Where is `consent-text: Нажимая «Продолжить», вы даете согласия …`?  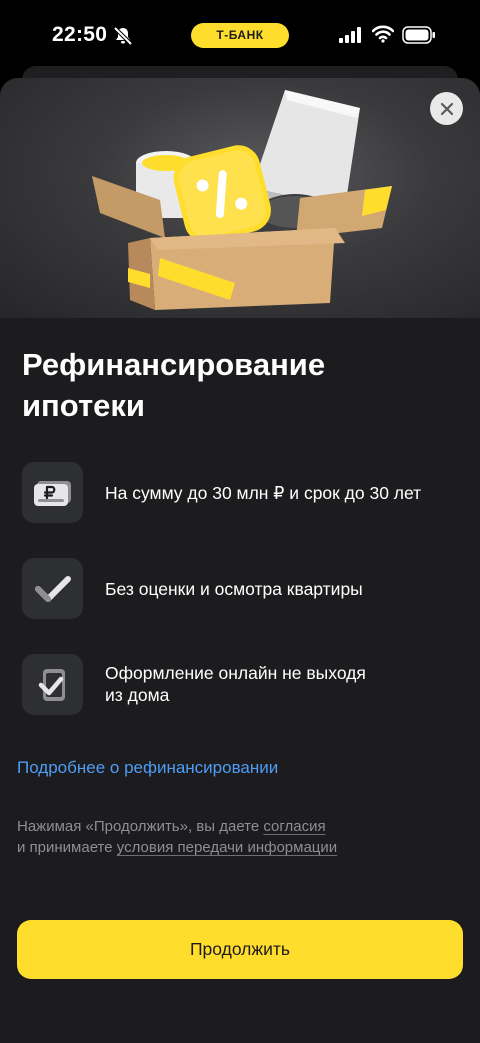 consent-text: Нажимая «Продолжить», вы даете согласия … is located at coordinates (237, 837).